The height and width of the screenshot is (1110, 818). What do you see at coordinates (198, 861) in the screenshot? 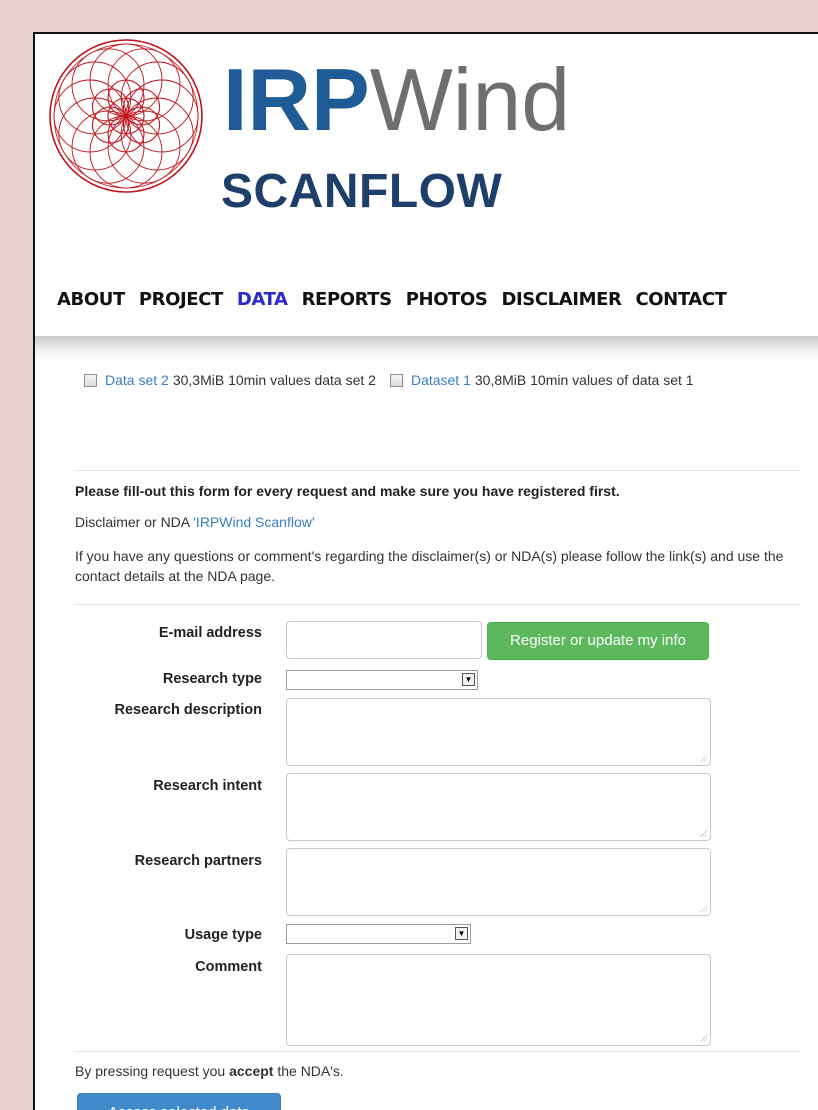
I see `research-partners-label: Research partners` at bounding box center [198, 861].